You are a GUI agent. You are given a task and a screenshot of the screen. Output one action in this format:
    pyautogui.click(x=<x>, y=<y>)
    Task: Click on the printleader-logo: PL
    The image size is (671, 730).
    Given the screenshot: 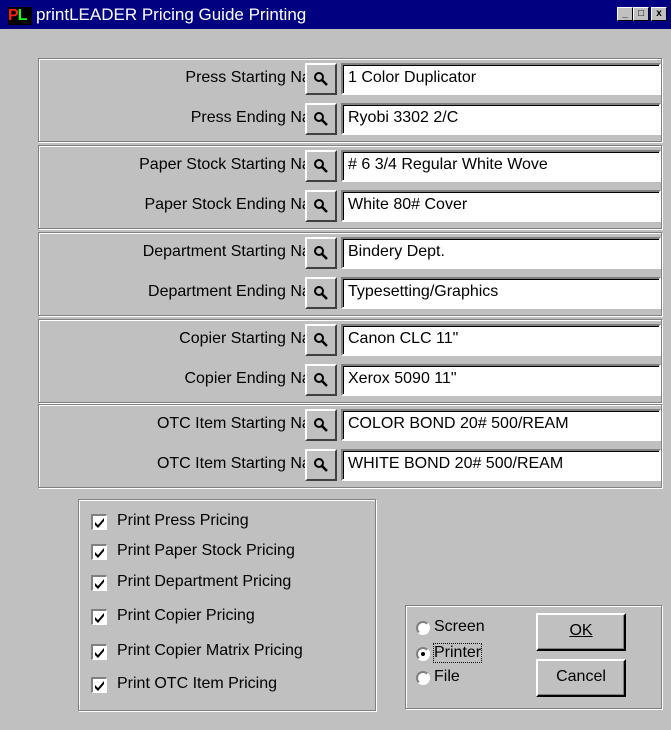 What is the action you would take?
    pyautogui.click(x=20, y=16)
    